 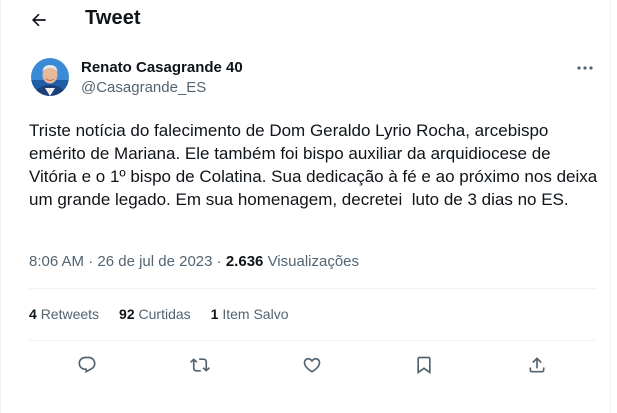 What do you see at coordinates (313, 261) in the screenshot?
I see `views-label: Visualizações` at bounding box center [313, 261].